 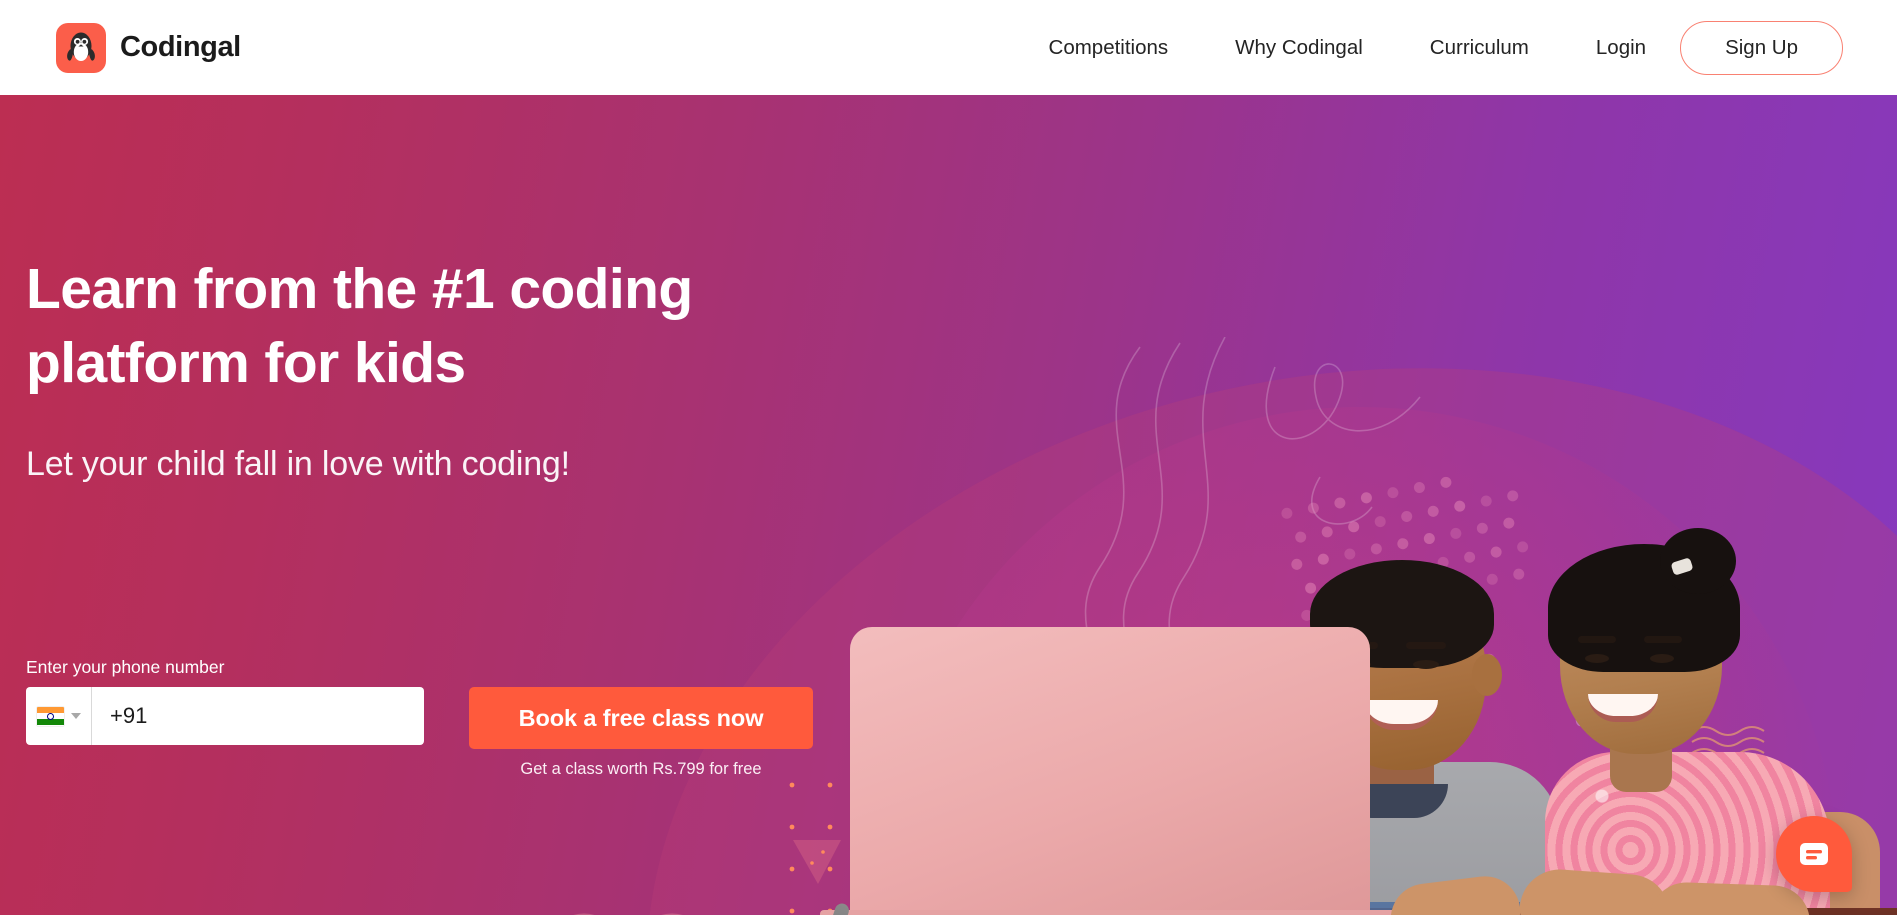 What do you see at coordinates (1662, 658) in the screenshot?
I see `girl-eye-right` at bounding box center [1662, 658].